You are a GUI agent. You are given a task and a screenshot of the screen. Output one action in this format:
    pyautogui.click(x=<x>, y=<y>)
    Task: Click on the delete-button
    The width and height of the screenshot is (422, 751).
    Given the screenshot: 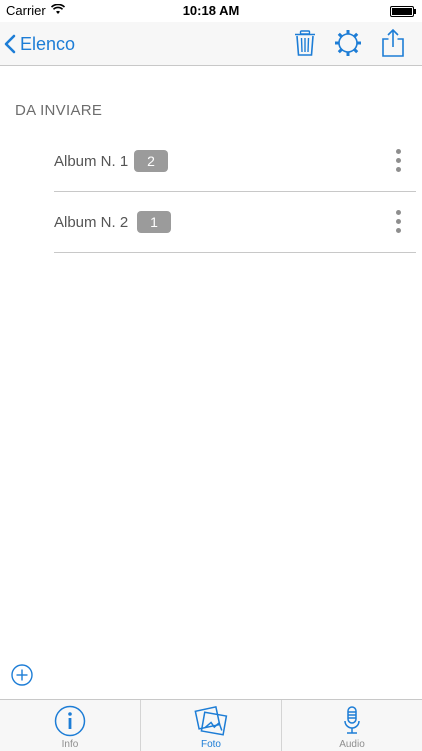 What is the action you would take?
    pyautogui.click(x=305, y=43)
    